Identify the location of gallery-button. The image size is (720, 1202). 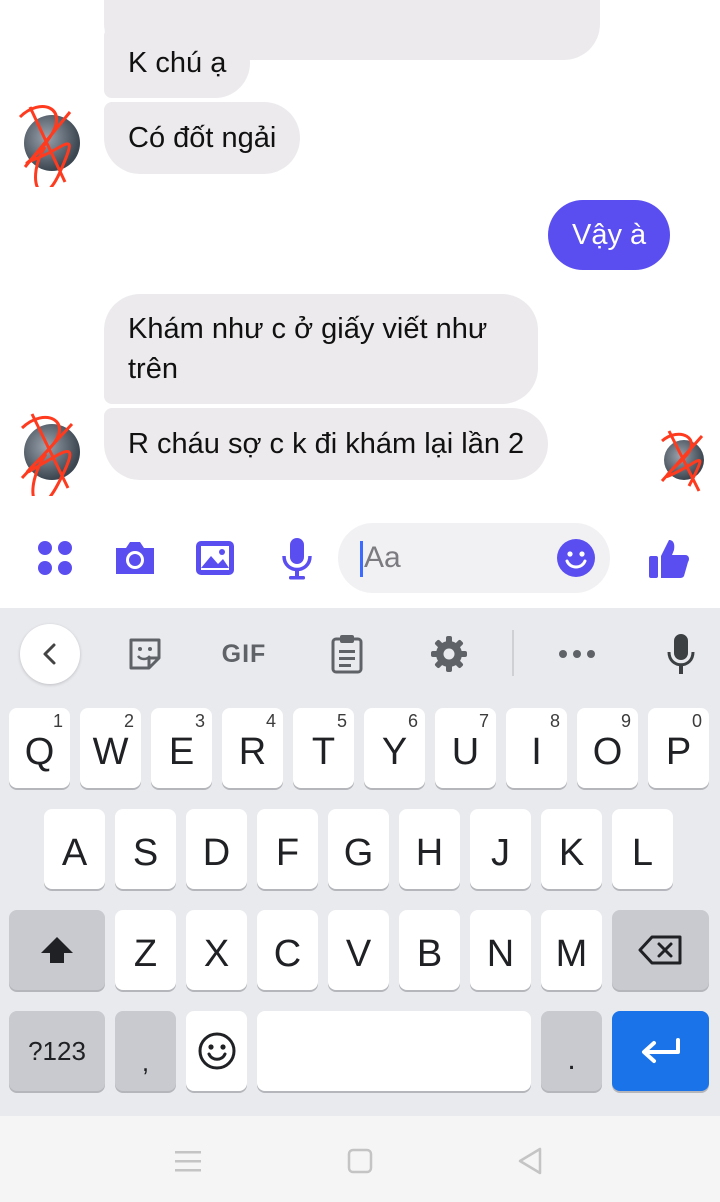
(215, 558).